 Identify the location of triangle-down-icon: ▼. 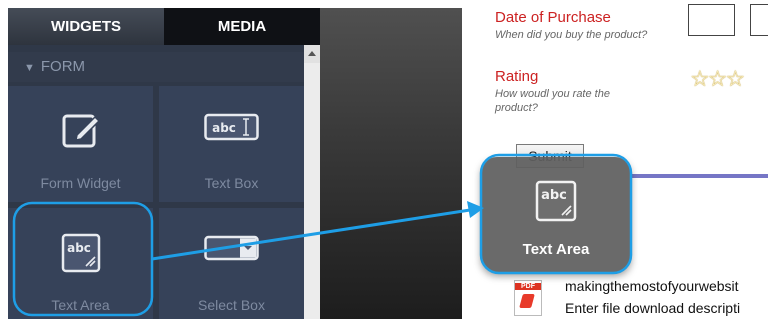
(29, 68).